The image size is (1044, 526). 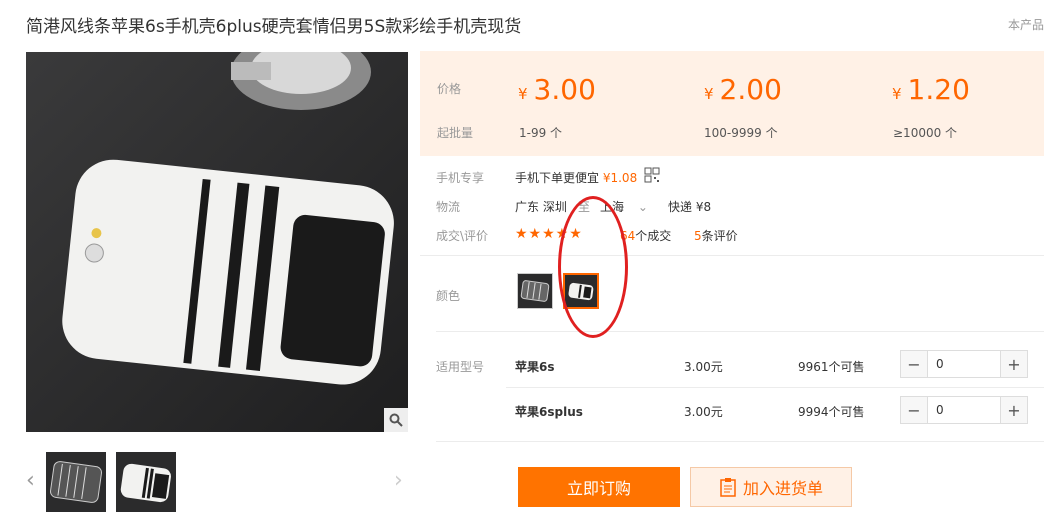 What do you see at coordinates (1026, 24) in the screenshot?
I see `top-right-link: 本产品` at bounding box center [1026, 24].